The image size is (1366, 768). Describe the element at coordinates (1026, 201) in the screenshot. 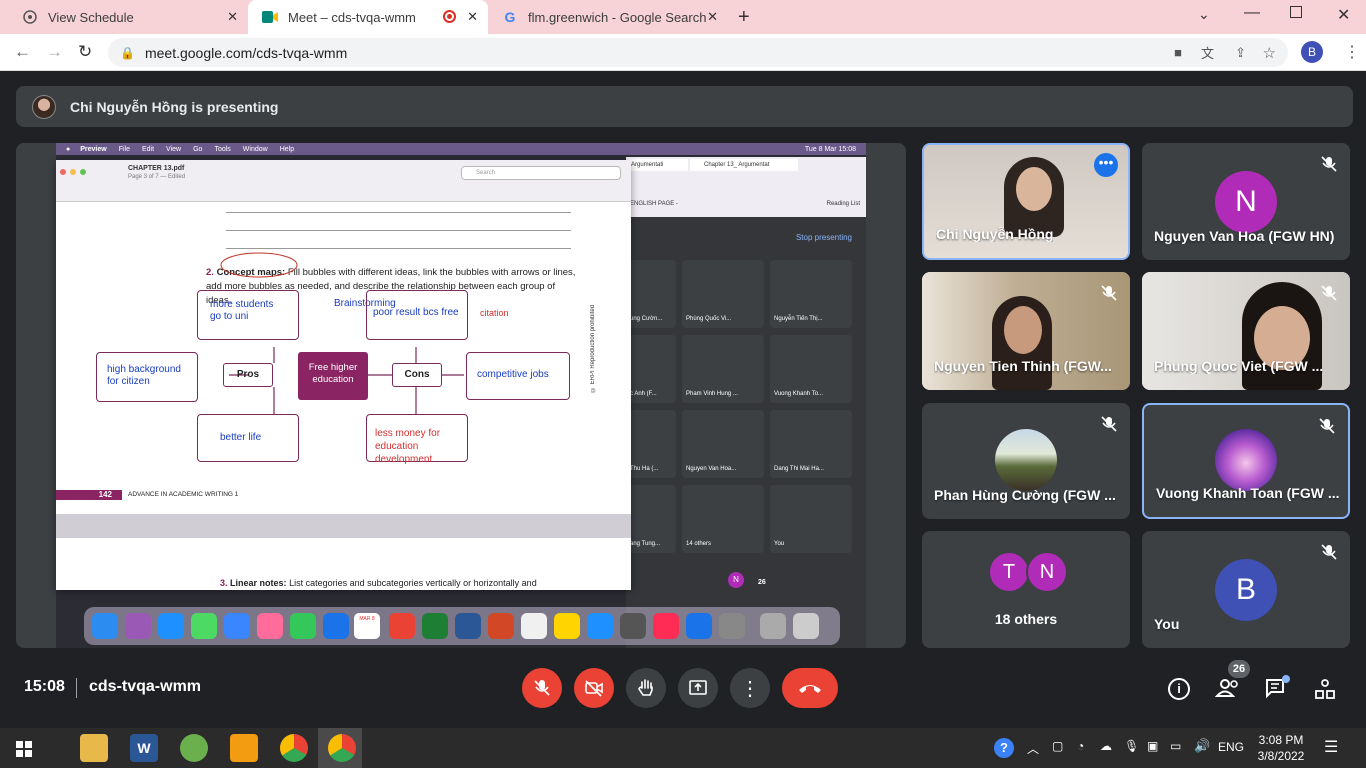

I see `participant-tile-presenter: ••• Chi Nguyễn Hồng` at that location.